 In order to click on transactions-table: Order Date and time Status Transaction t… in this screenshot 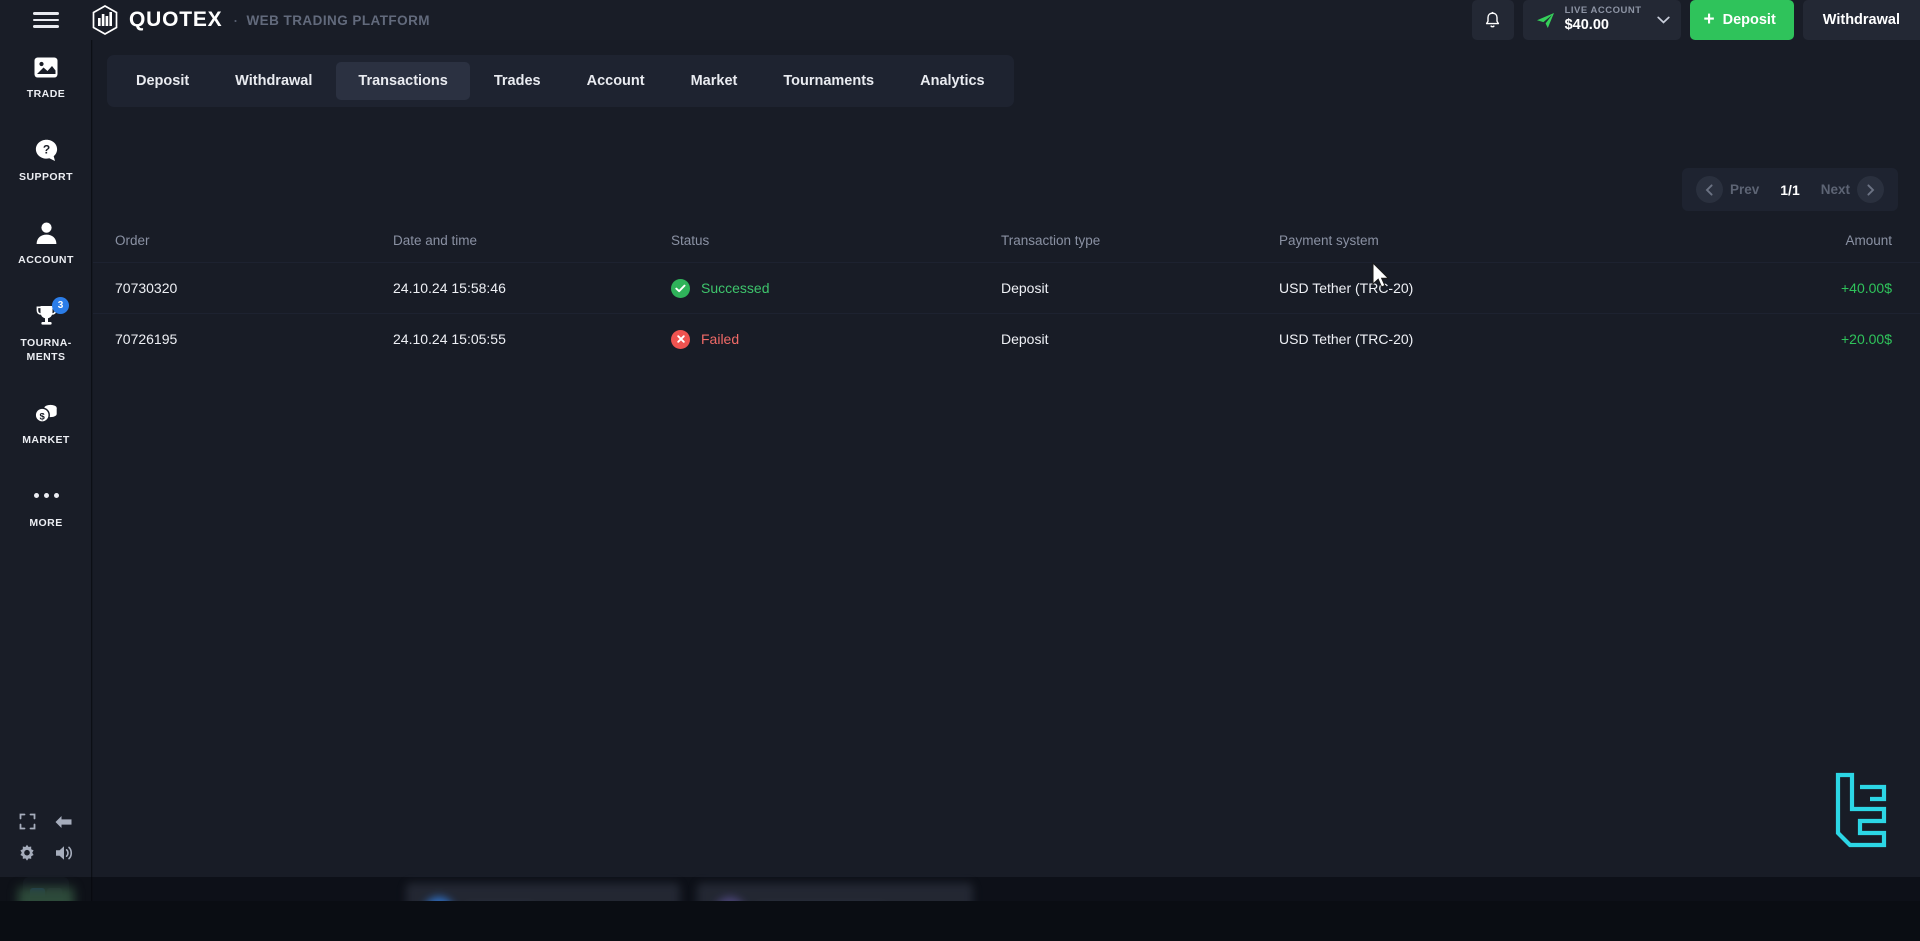, I will do `click(1006, 291)`.